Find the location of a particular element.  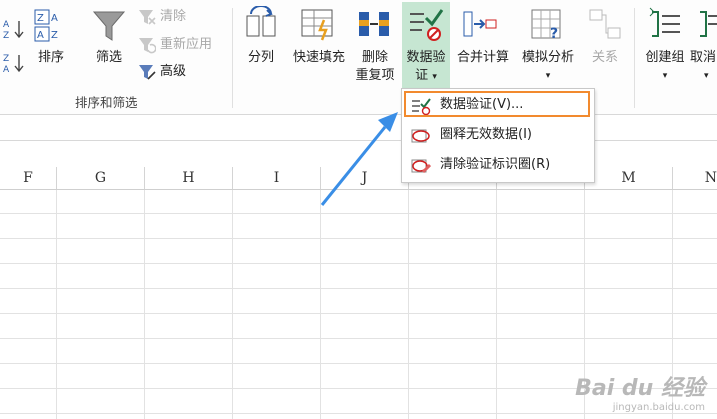

watermark-url: jingyan.baidu.com is located at coordinates (658, 407).